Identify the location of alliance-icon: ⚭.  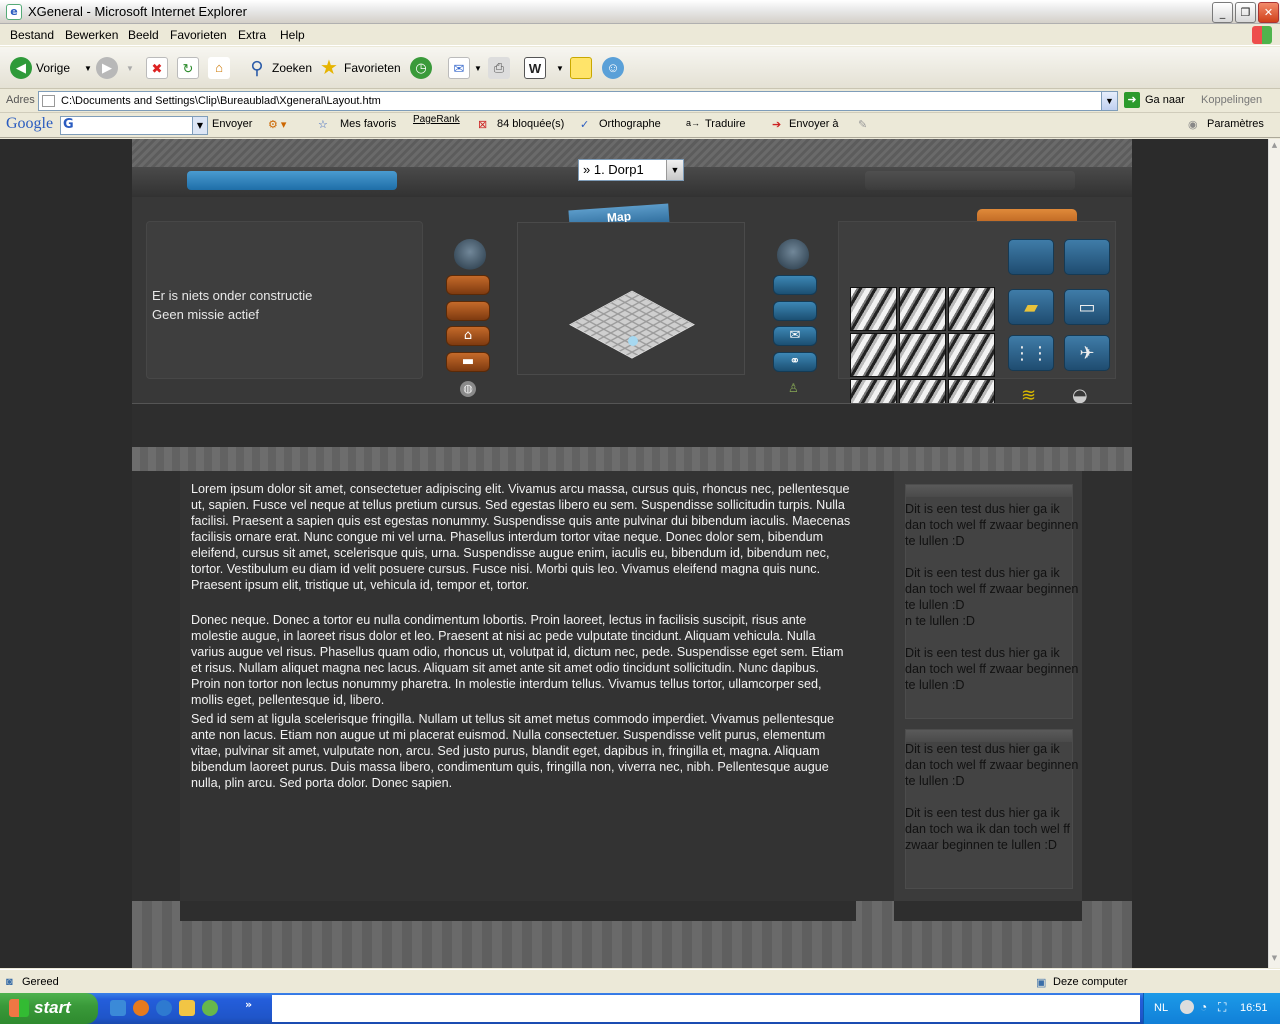
(795, 361).